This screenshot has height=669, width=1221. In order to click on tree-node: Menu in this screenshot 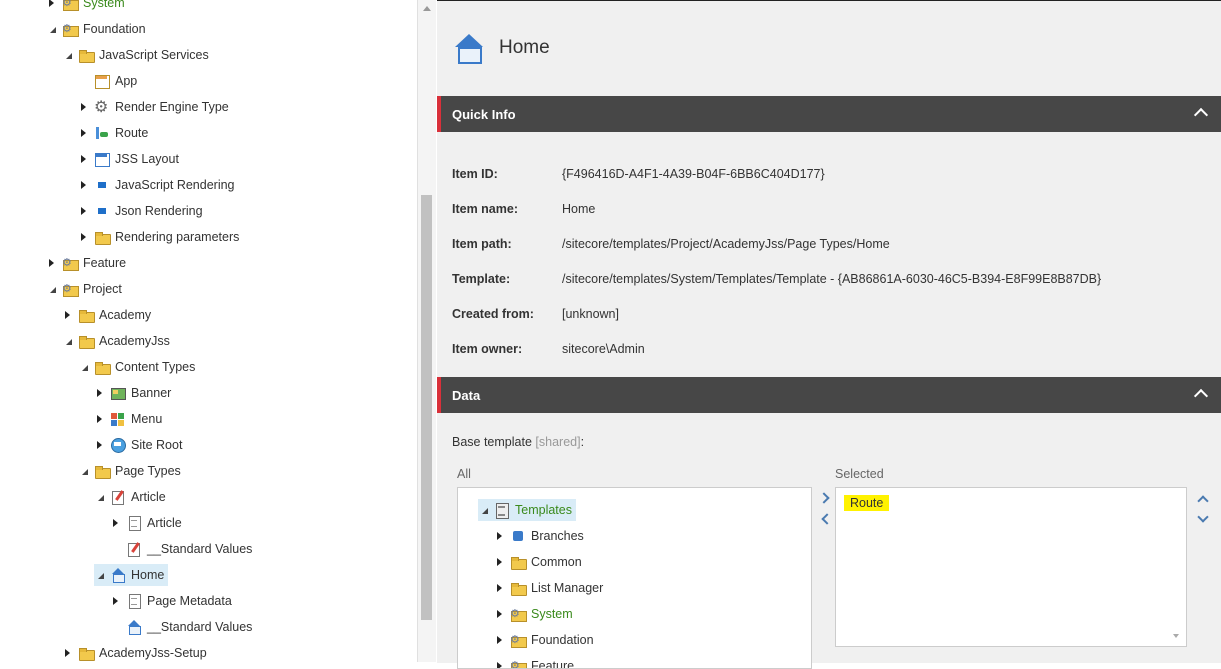, I will do `click(128, 419)`.